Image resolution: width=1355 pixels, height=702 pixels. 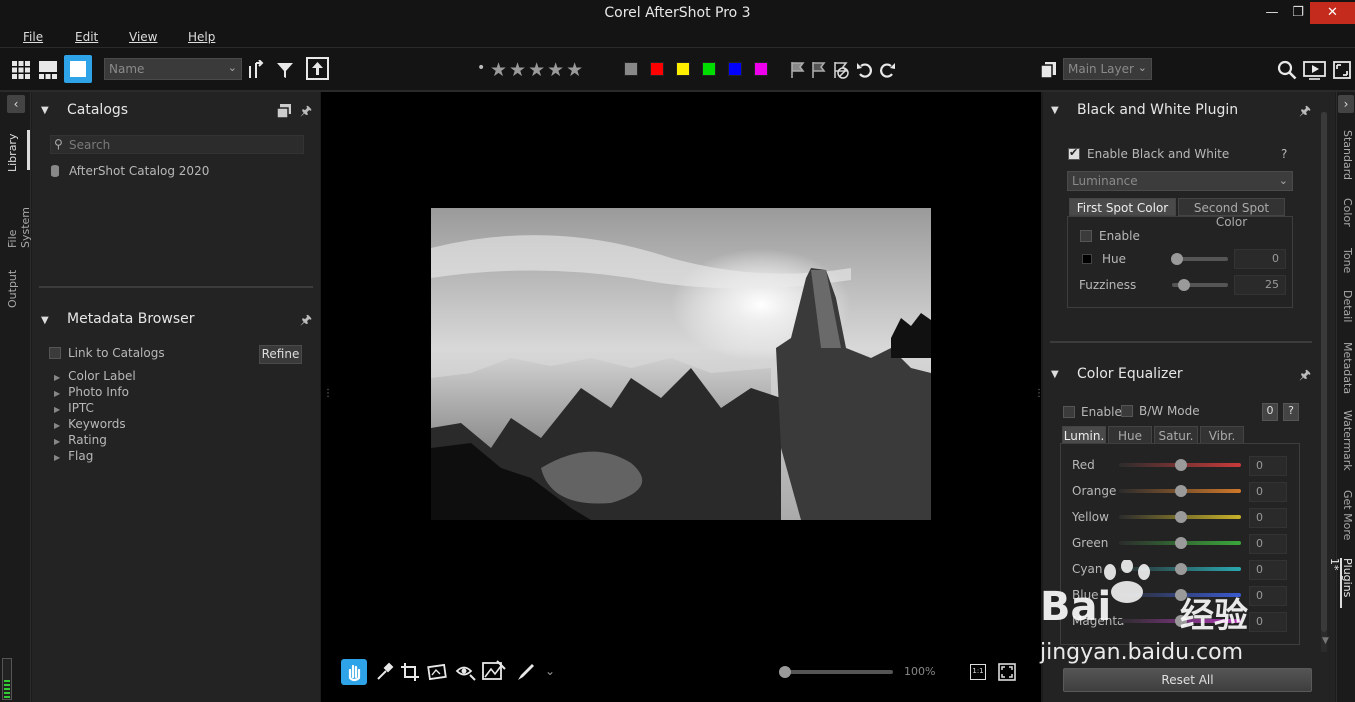 What do you see at coordinates (1272, 13) in the screenshot?
I see `minimize-button: —` at bounding box center [1272, 13].